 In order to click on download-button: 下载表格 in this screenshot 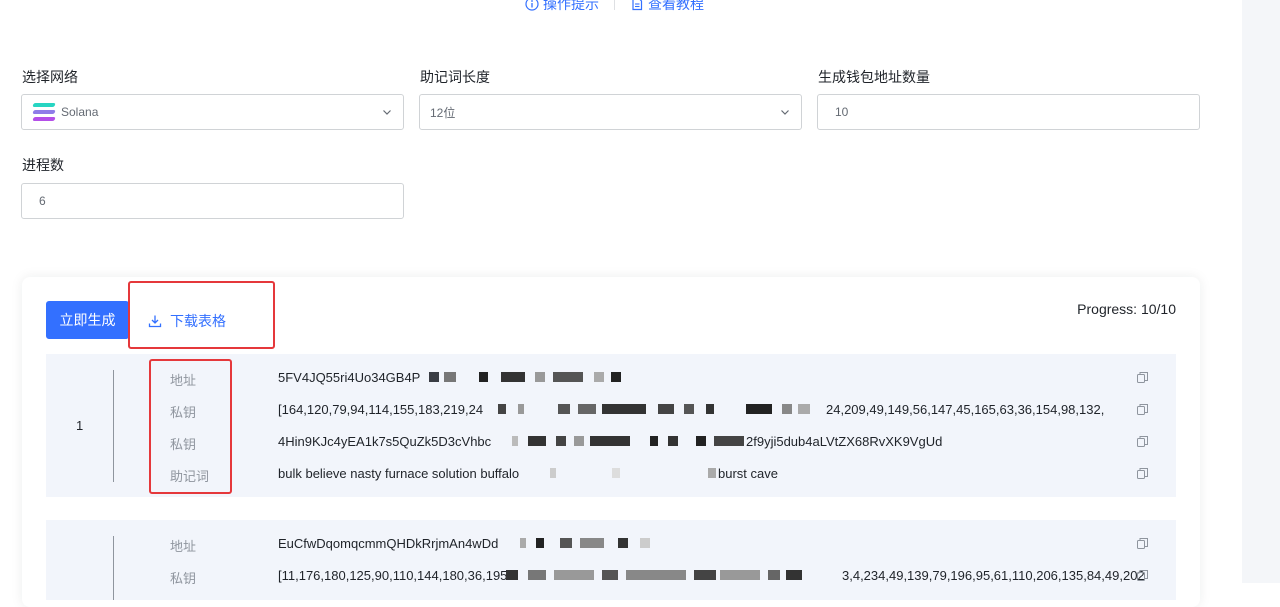, I will do `click(187, 321)`.